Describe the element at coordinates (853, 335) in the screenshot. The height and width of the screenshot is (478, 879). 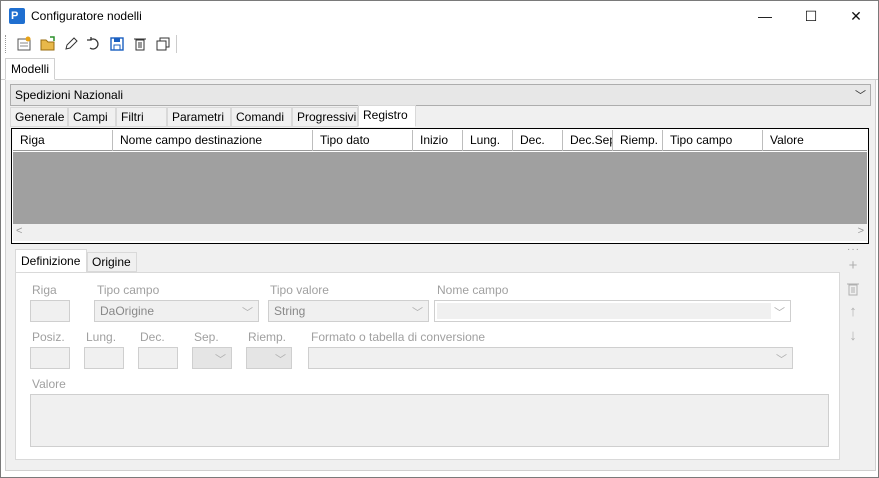
I see `arrow-down-icon: ↓` at that location.